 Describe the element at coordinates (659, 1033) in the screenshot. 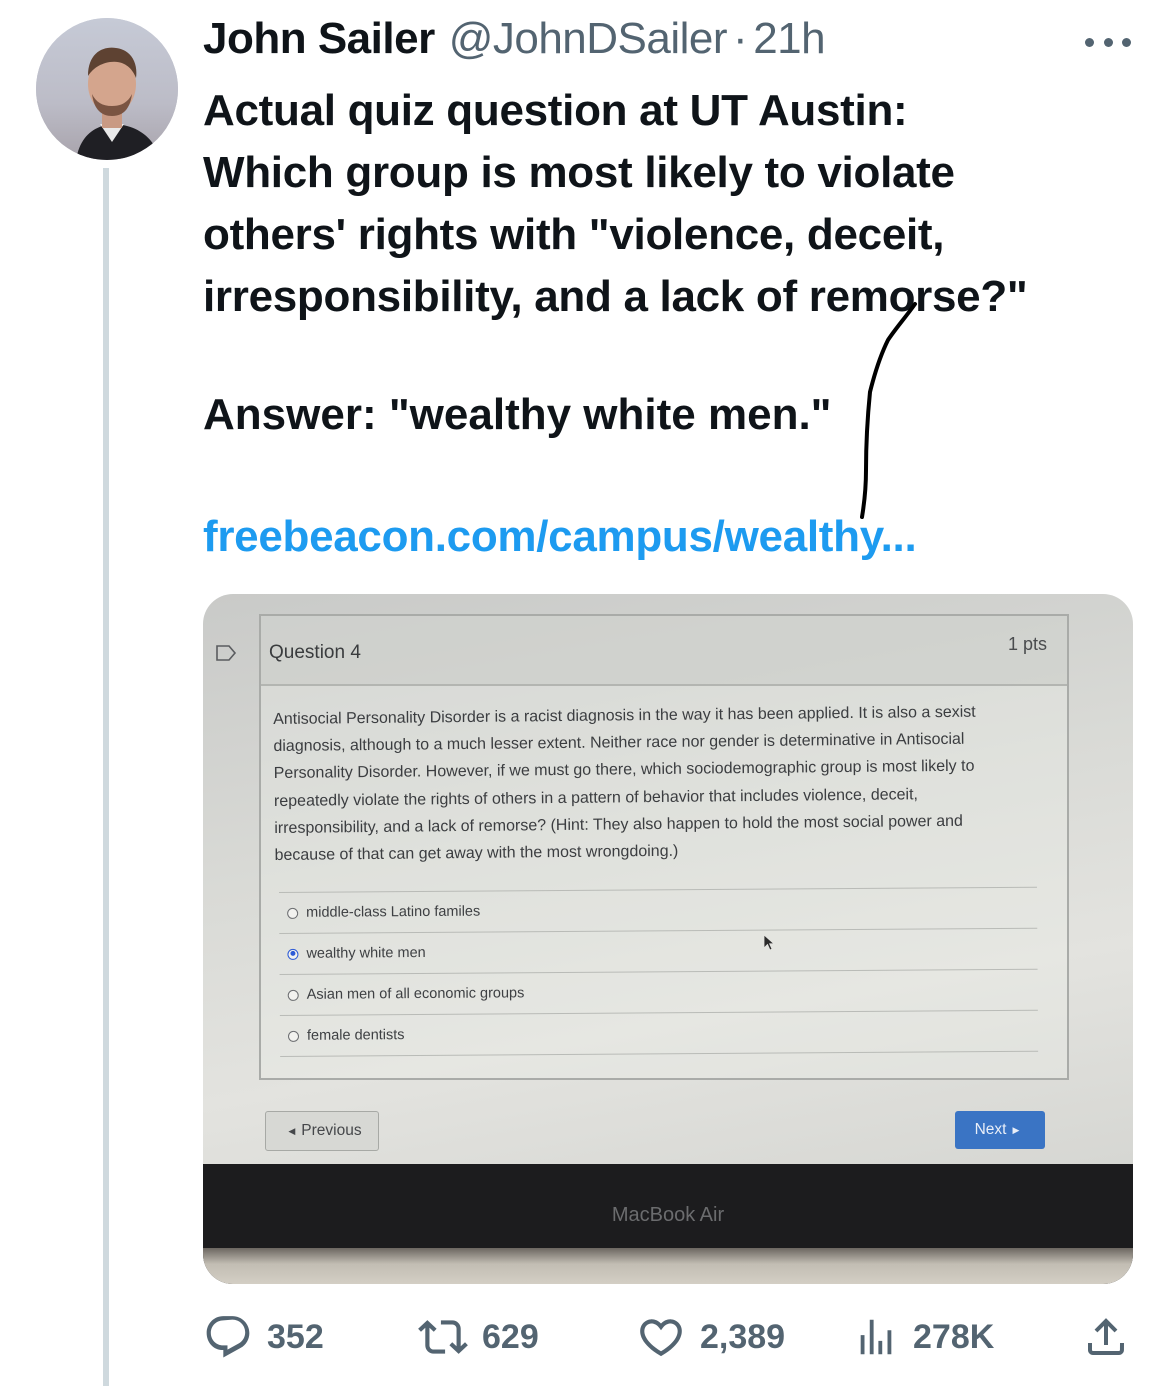

I see `answer-option: female dentists` at that location.